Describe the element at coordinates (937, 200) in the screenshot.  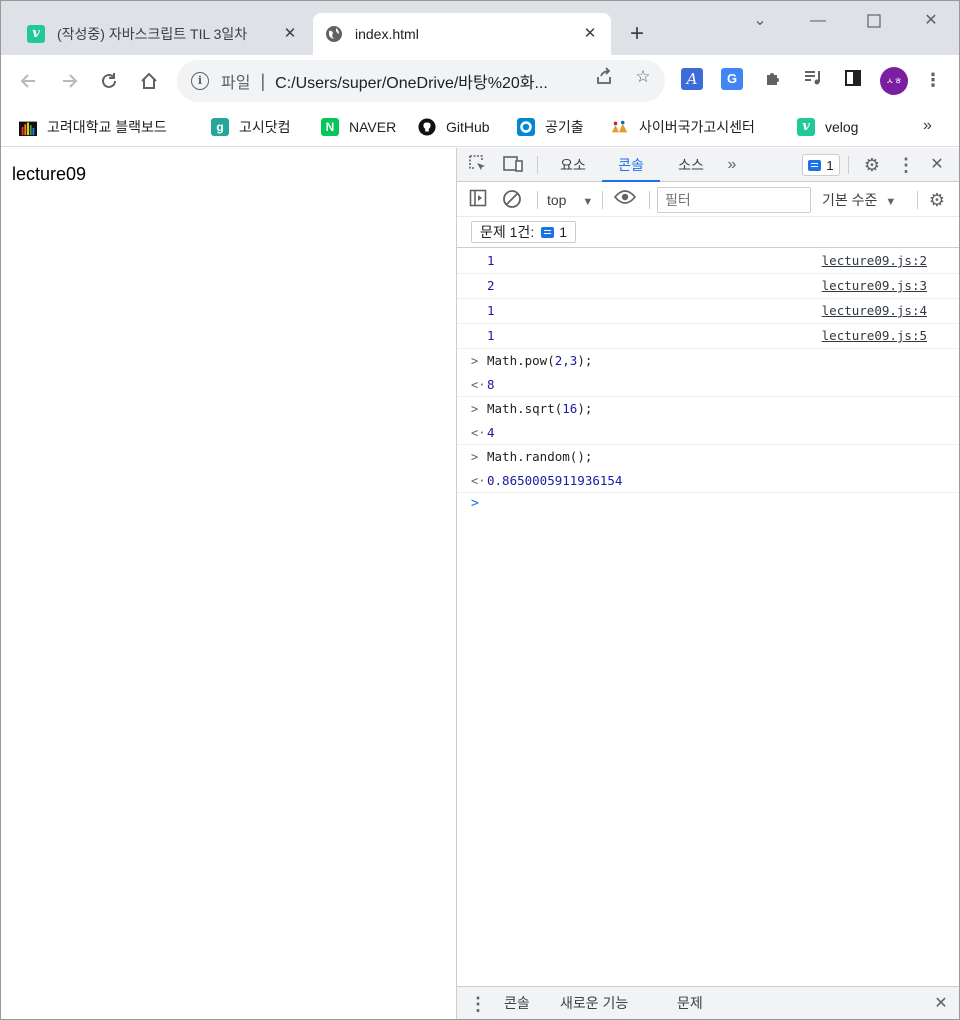
I see `console-settings-gear-icon: ⚙` at that location.